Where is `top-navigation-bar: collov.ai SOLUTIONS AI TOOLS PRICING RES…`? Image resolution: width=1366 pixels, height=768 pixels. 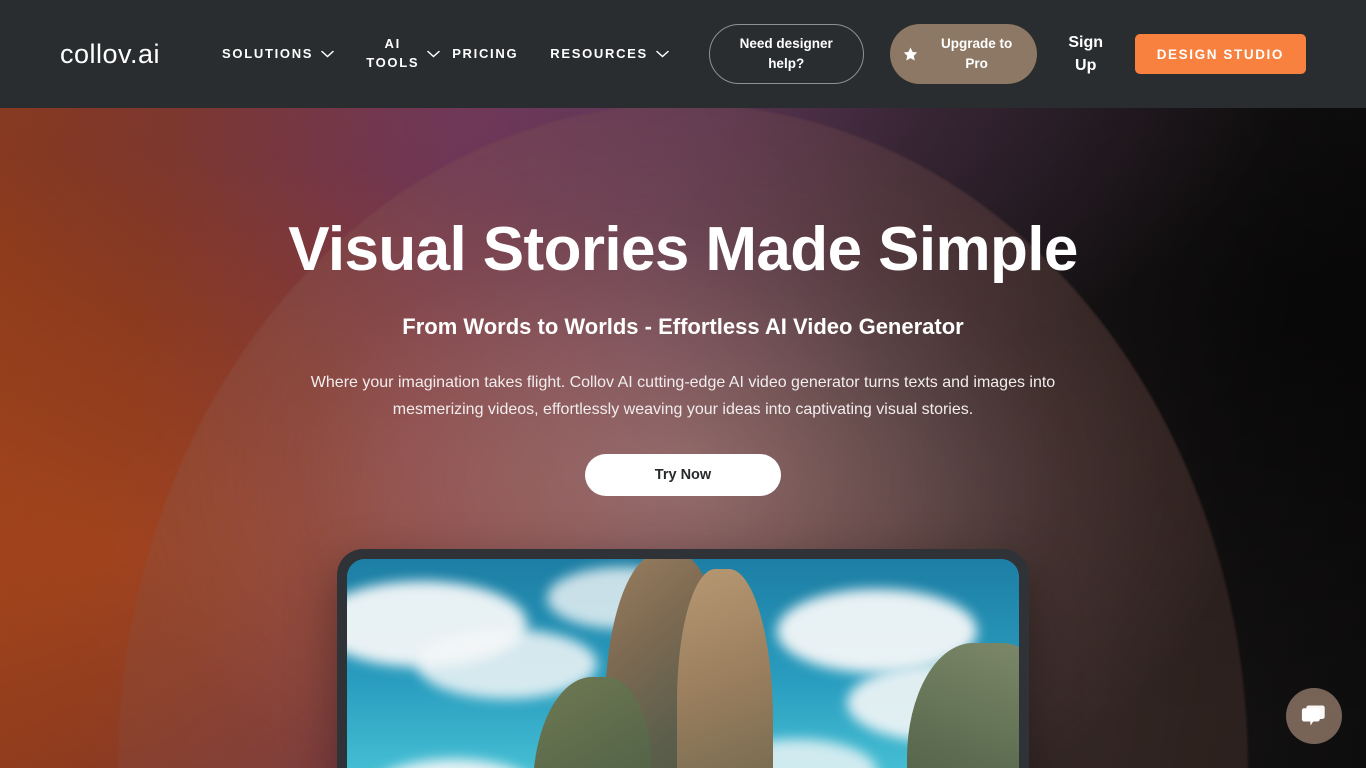 top-navigation-bar: collov.ai SOLUTIONS AI TOOLS PRICING RES… is located at coordinates (683, 54).